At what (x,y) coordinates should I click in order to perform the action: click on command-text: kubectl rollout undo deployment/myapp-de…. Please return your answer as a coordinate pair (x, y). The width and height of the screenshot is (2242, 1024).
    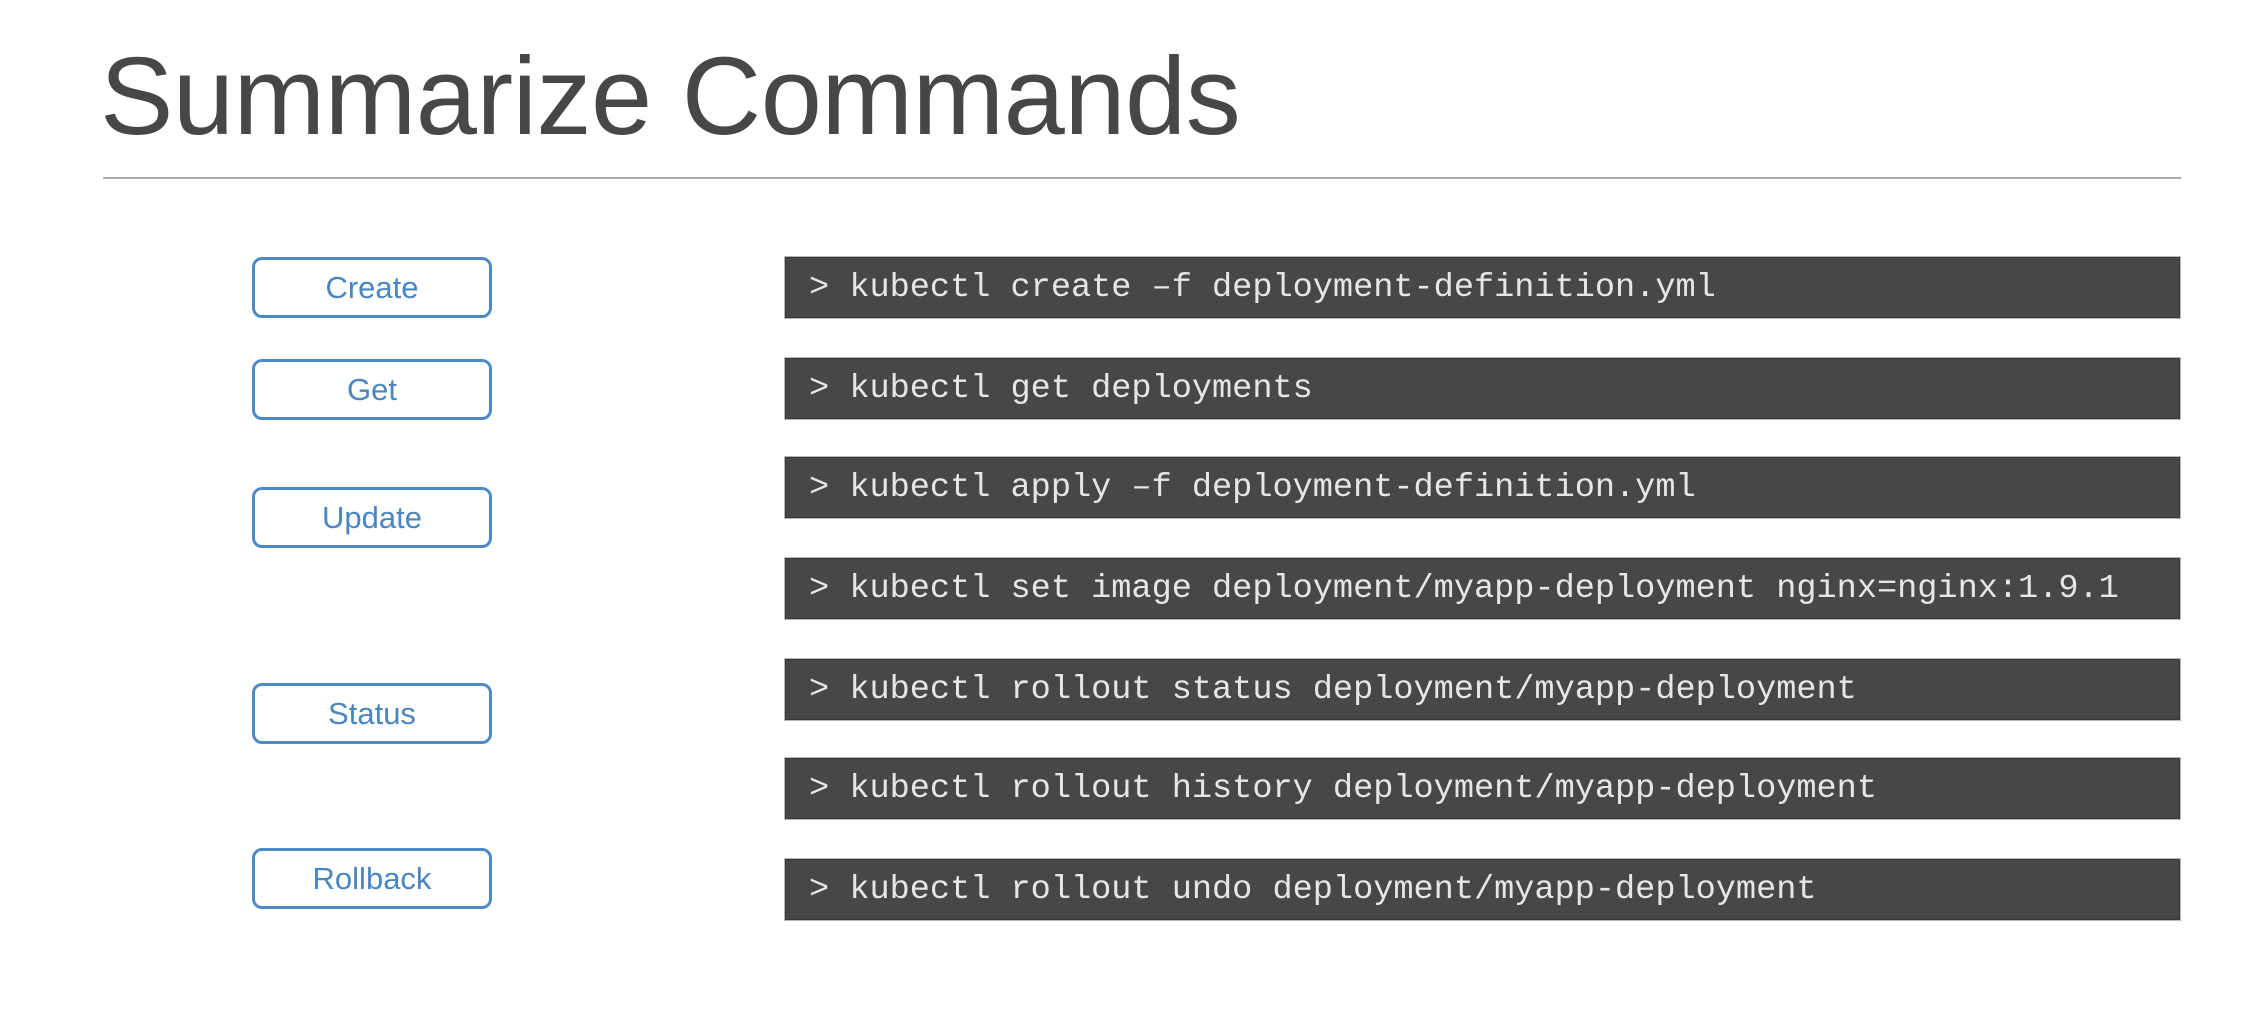
    Looking at the image, I should click on (1333, 889).